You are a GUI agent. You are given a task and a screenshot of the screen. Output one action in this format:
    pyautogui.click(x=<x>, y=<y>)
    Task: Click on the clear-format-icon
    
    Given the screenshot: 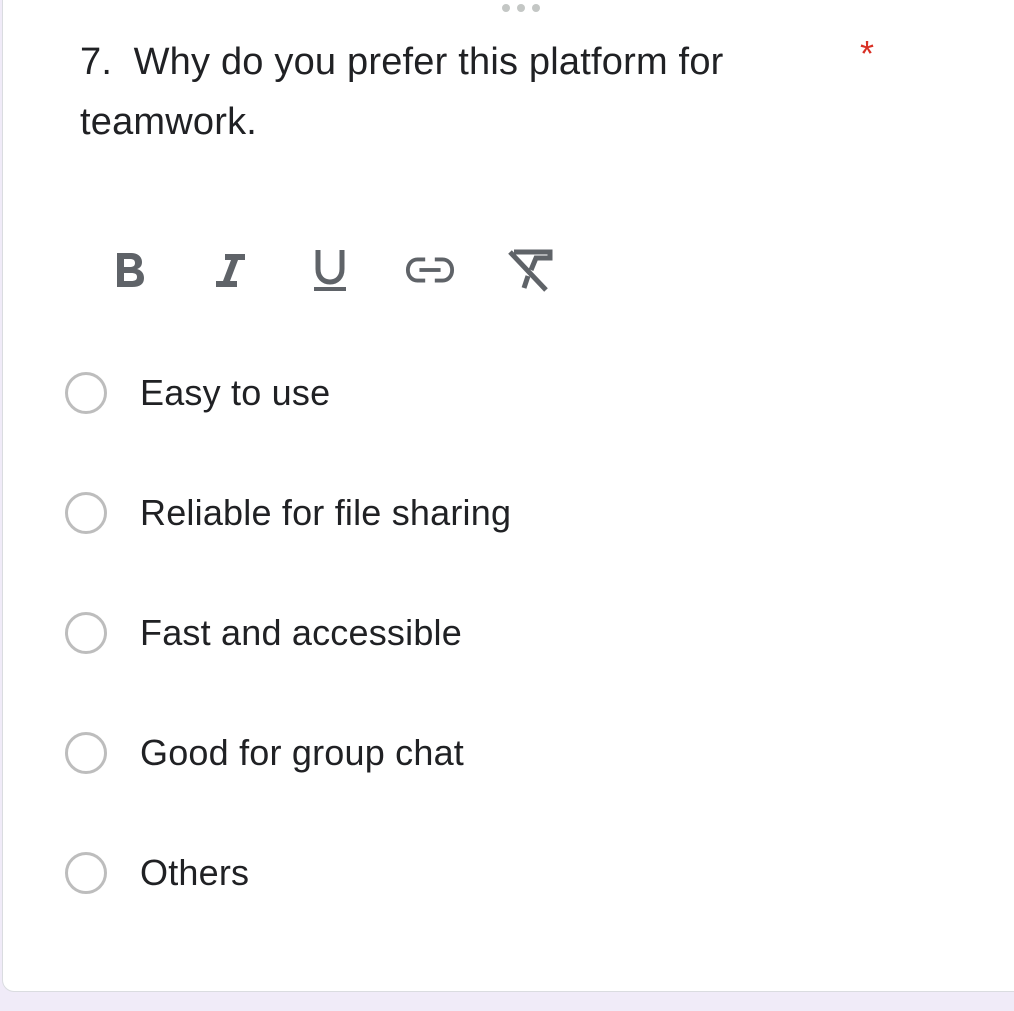 What is the action you would take?
    pyautogui.click(x=530, y=270)
    